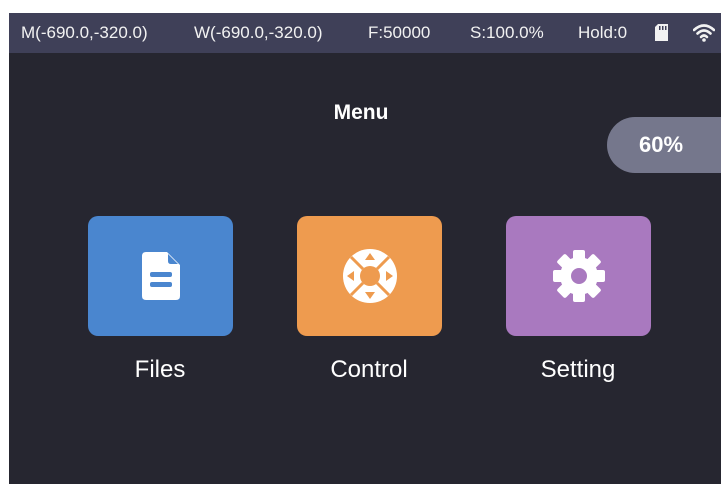  Describe the element at coordinates (369, 369) in the screenshot. I see `control-label: Control` at that location.